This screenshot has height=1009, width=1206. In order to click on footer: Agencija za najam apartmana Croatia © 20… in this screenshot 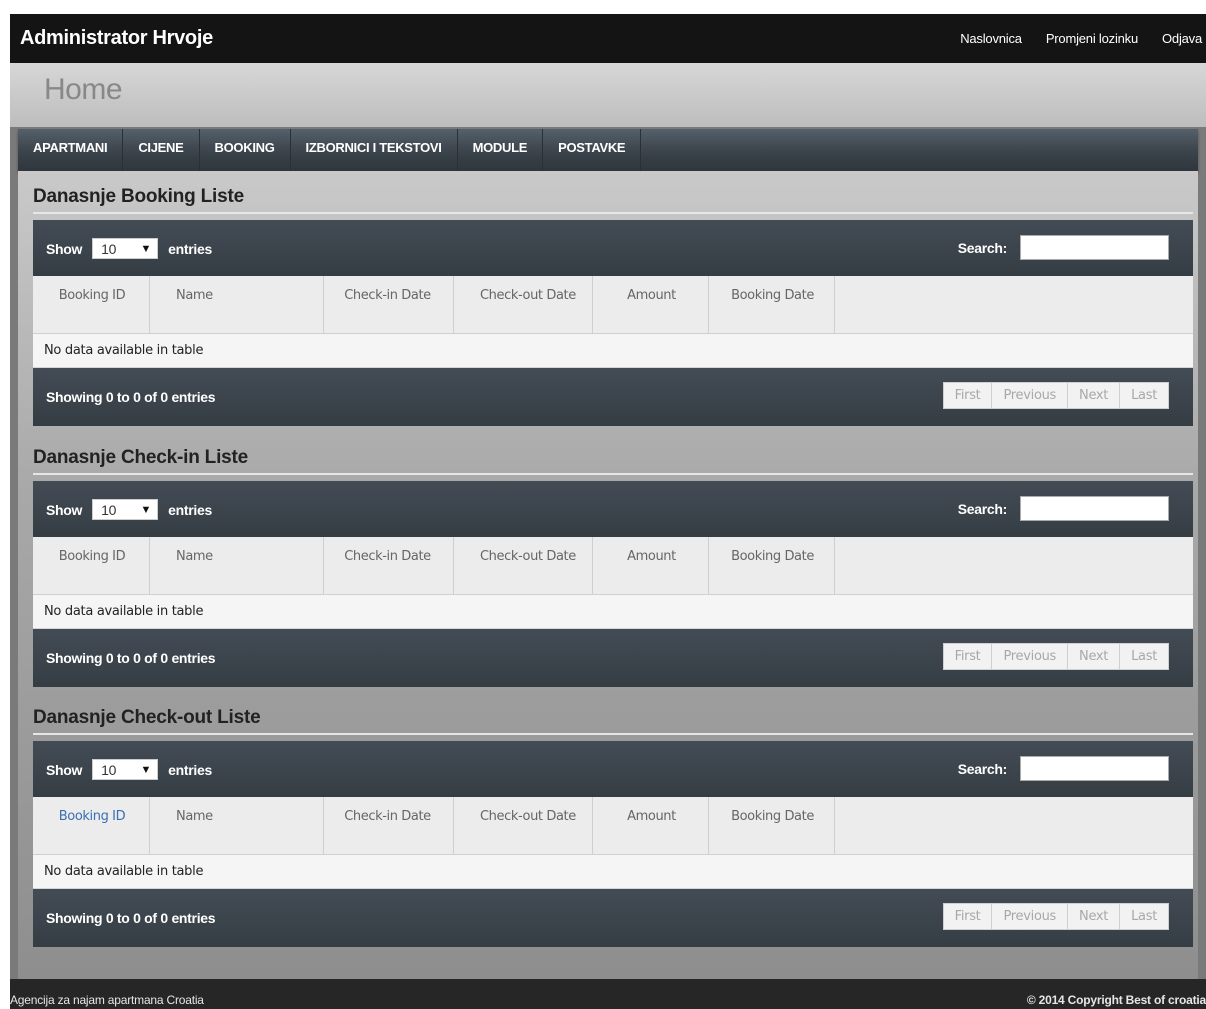, I will do `click(608, 994)`.